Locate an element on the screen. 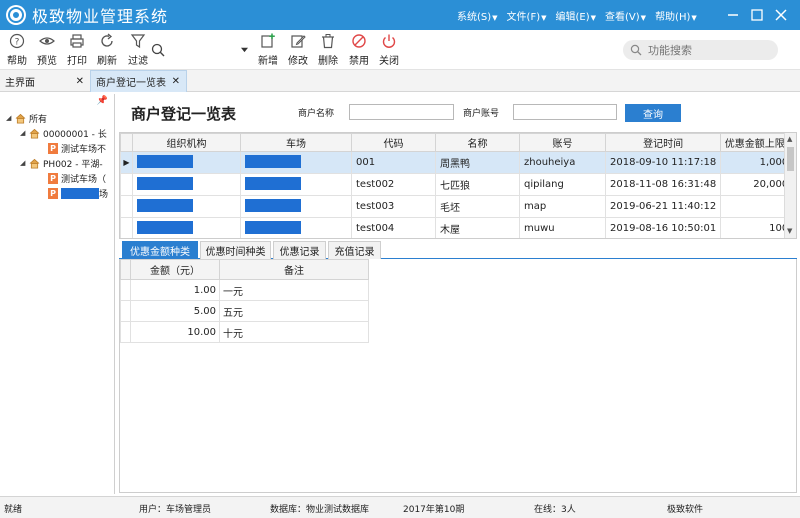 The image size is (800, 518). pin-icon: 📌 is located at coordinates (102, 101).